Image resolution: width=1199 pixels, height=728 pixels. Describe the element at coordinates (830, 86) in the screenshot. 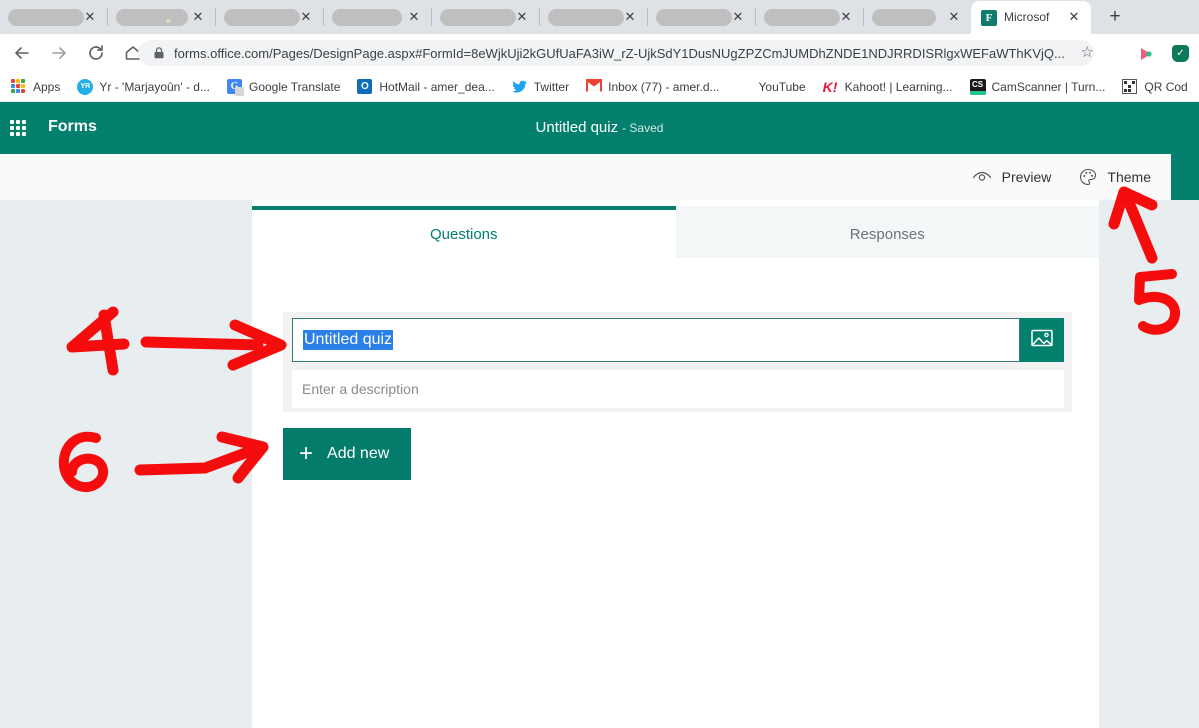

I see `kahoot-icon: K!` at that location.